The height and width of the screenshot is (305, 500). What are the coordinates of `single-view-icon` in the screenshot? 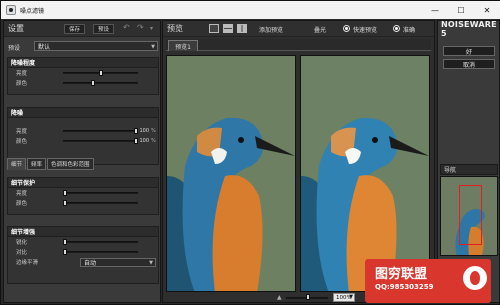 It's located at (214, 28).